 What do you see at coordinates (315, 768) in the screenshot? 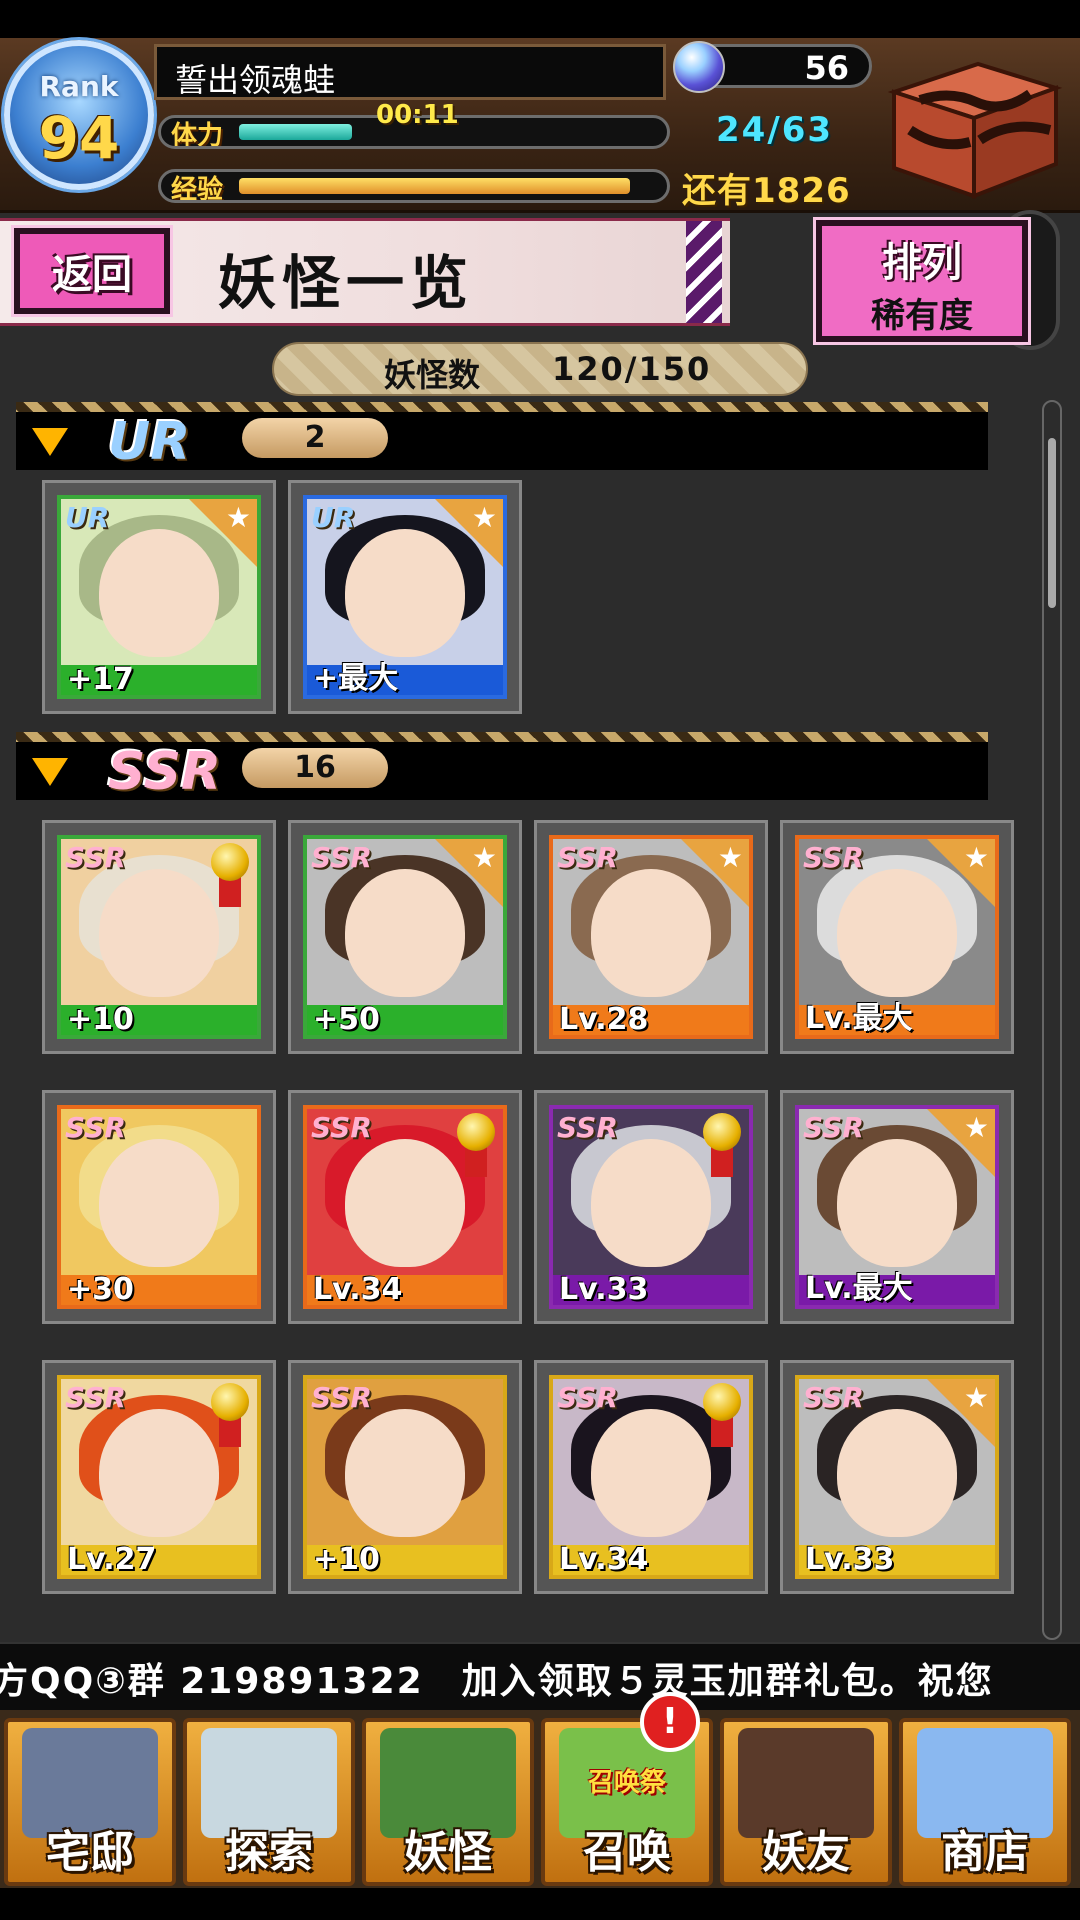
I see `section-count-badge: 16` at bounding box center [315, 768].